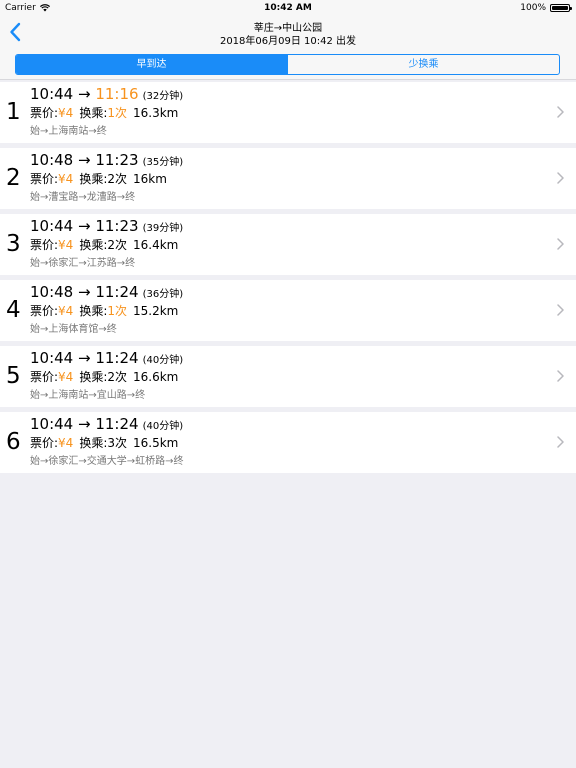 The width and height of the screenshot is (576, 768). Describe the element at coordinates (73, 329) in the screenshot. I see `route-path: 始→上海体育馆→终` at that location.